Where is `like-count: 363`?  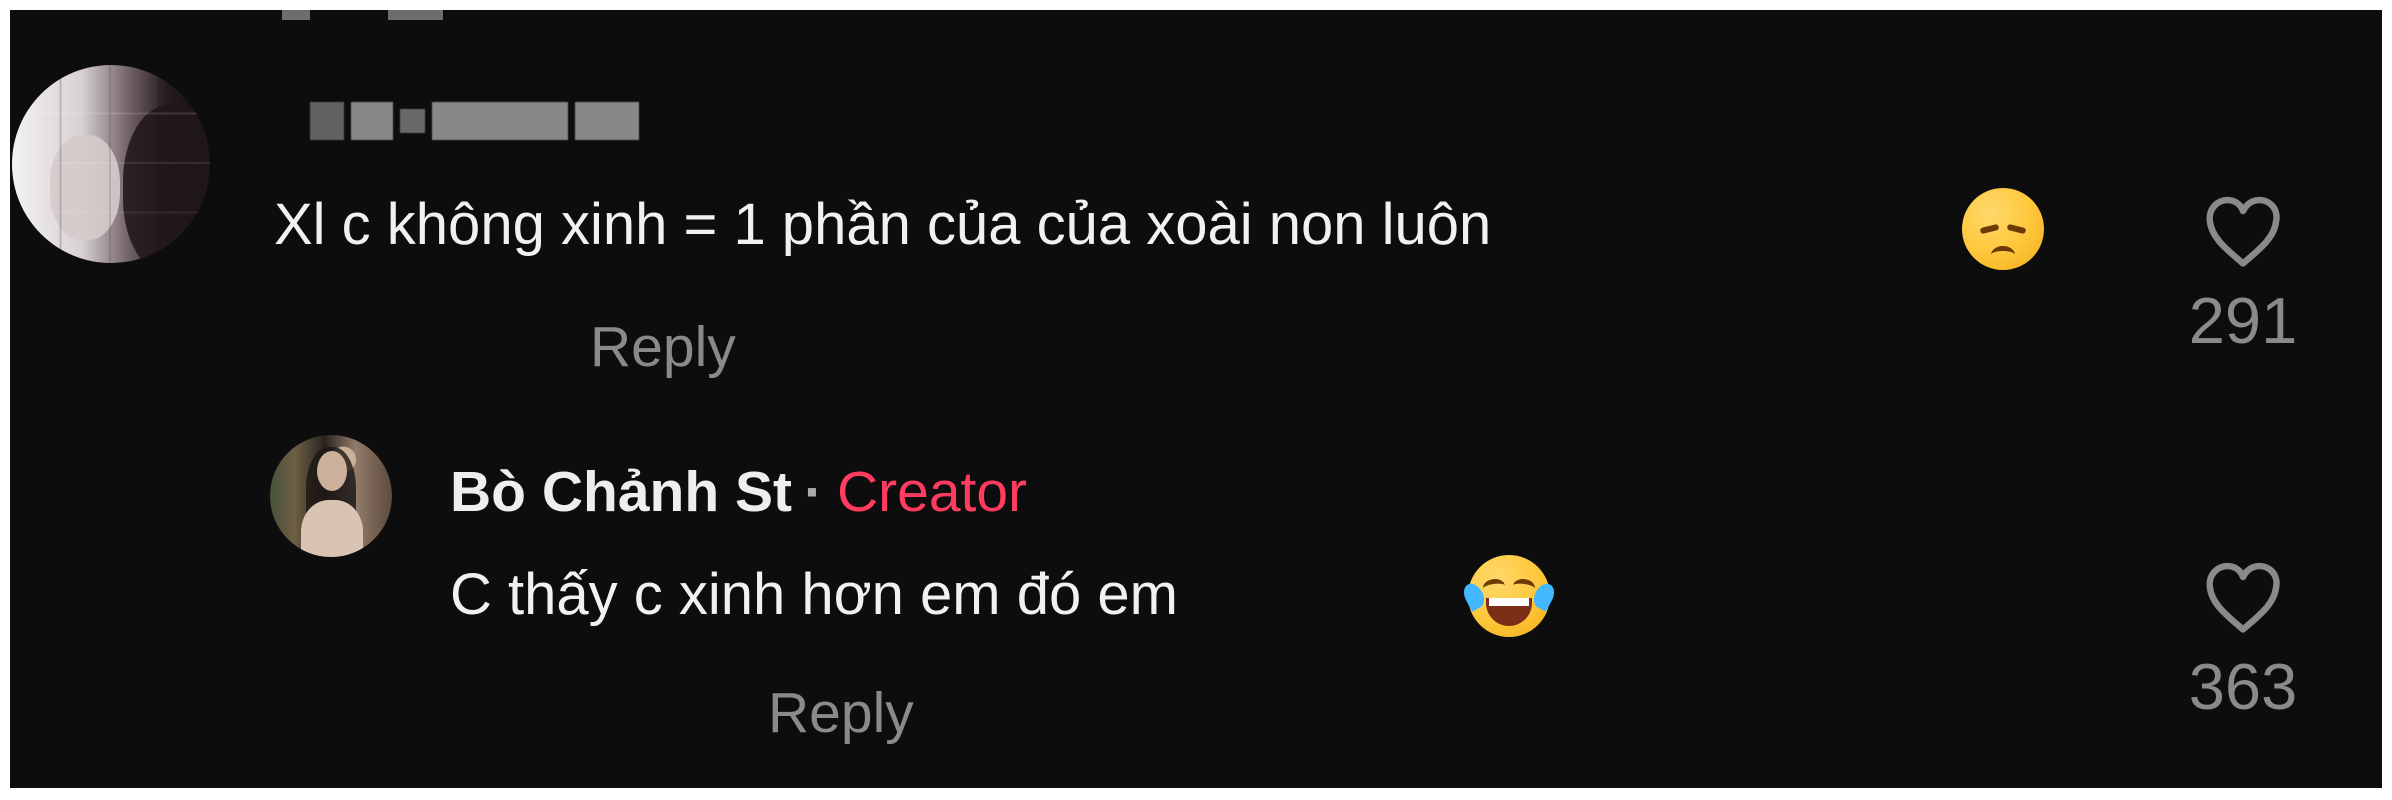 like-count: 363 is located at coordinates (2243, 686).